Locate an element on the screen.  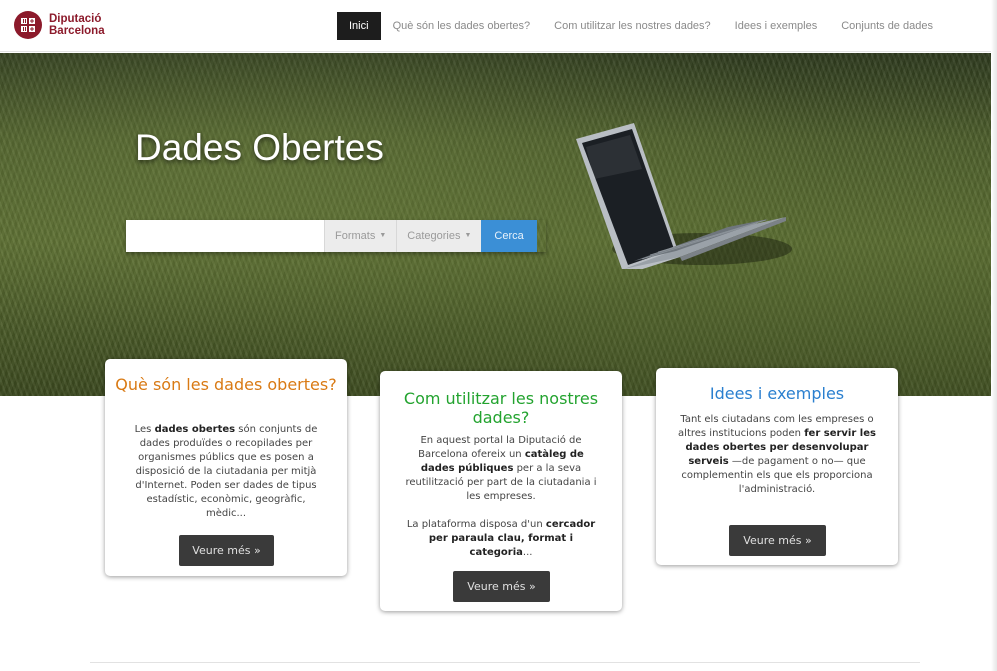
logo-line-1: Diputació is located at coordinates (75, 19).